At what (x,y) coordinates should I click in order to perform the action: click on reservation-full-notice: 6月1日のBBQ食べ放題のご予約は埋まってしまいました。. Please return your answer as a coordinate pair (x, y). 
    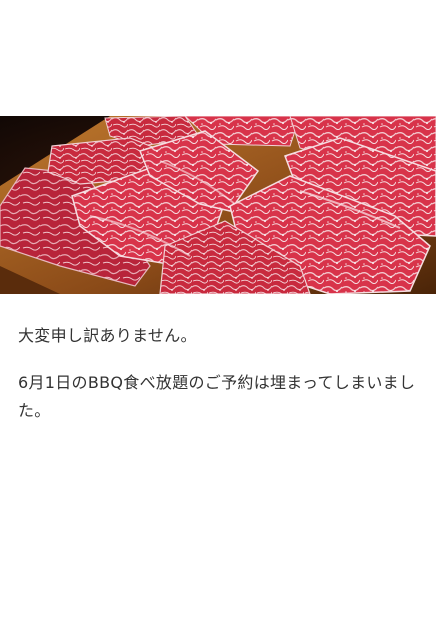
    Looking at the image, I should click on (217, 396).